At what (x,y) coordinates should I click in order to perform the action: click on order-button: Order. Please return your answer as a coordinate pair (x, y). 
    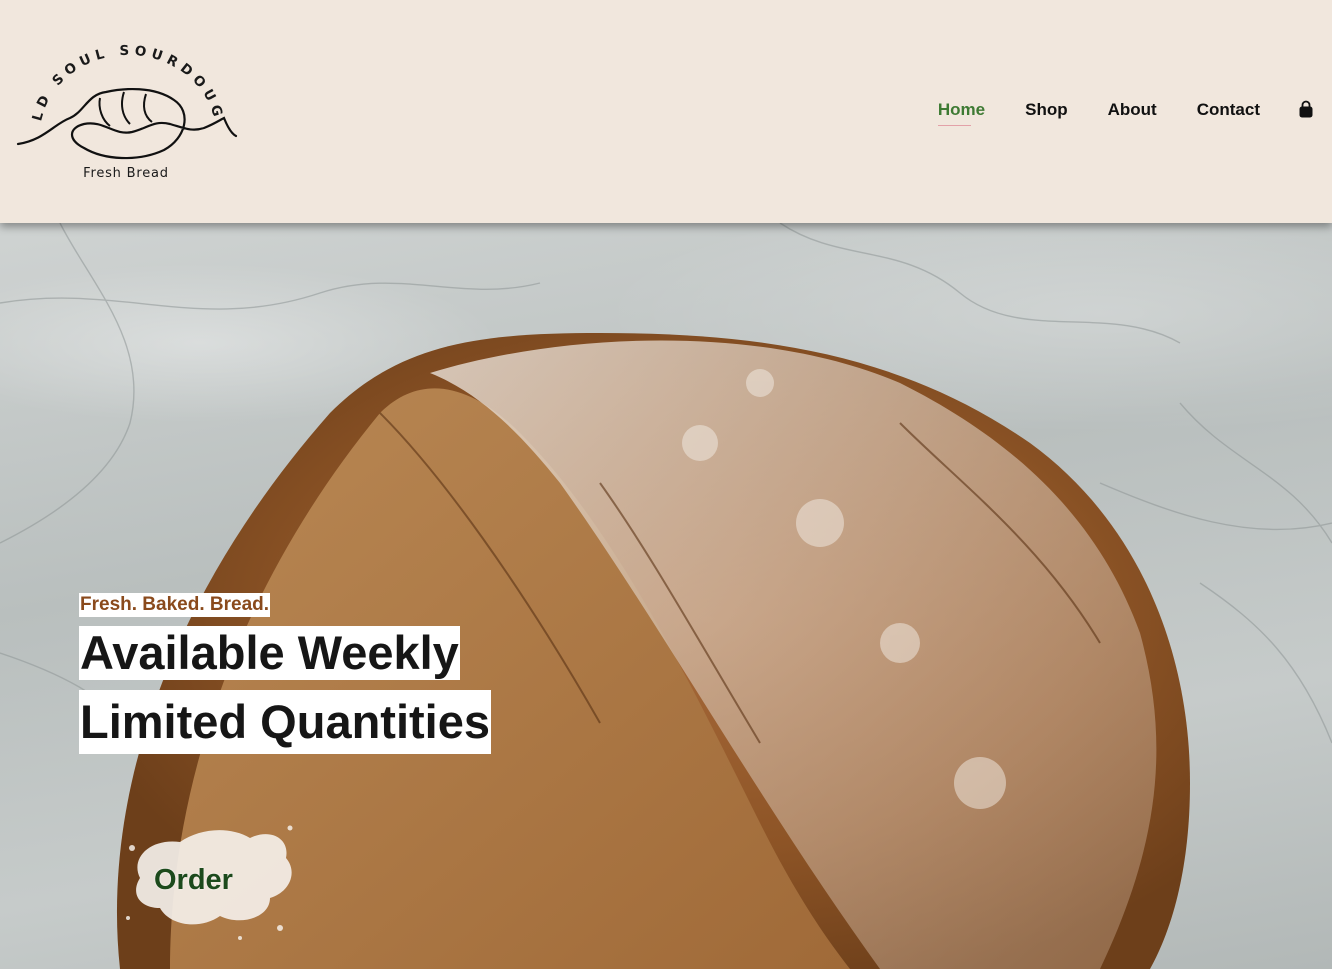
    Looking at the image, I should click on (210, 878).